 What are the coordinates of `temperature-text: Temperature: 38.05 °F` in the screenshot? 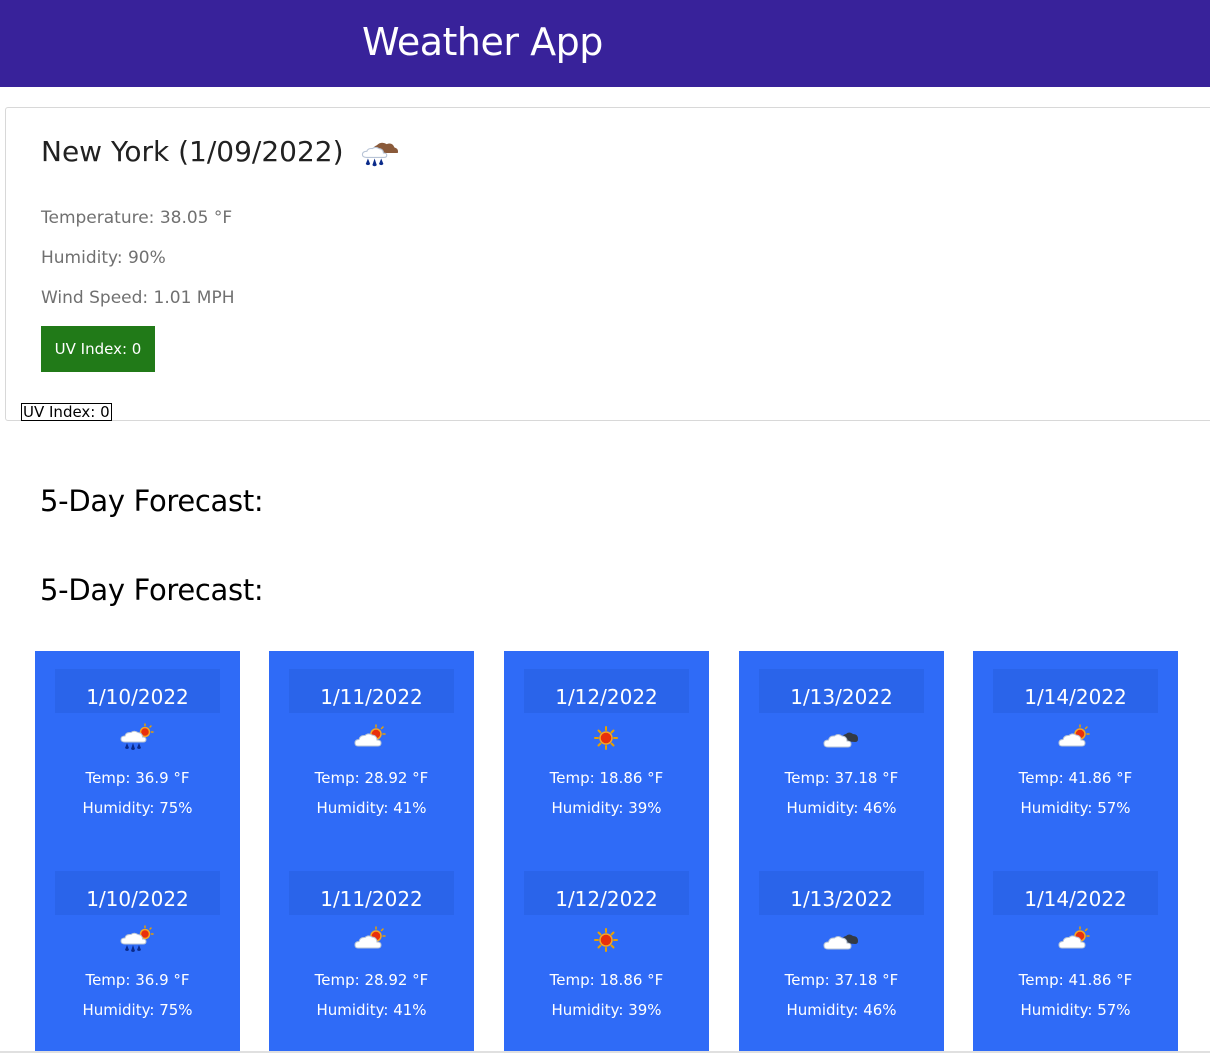 It's located at (137, 218).